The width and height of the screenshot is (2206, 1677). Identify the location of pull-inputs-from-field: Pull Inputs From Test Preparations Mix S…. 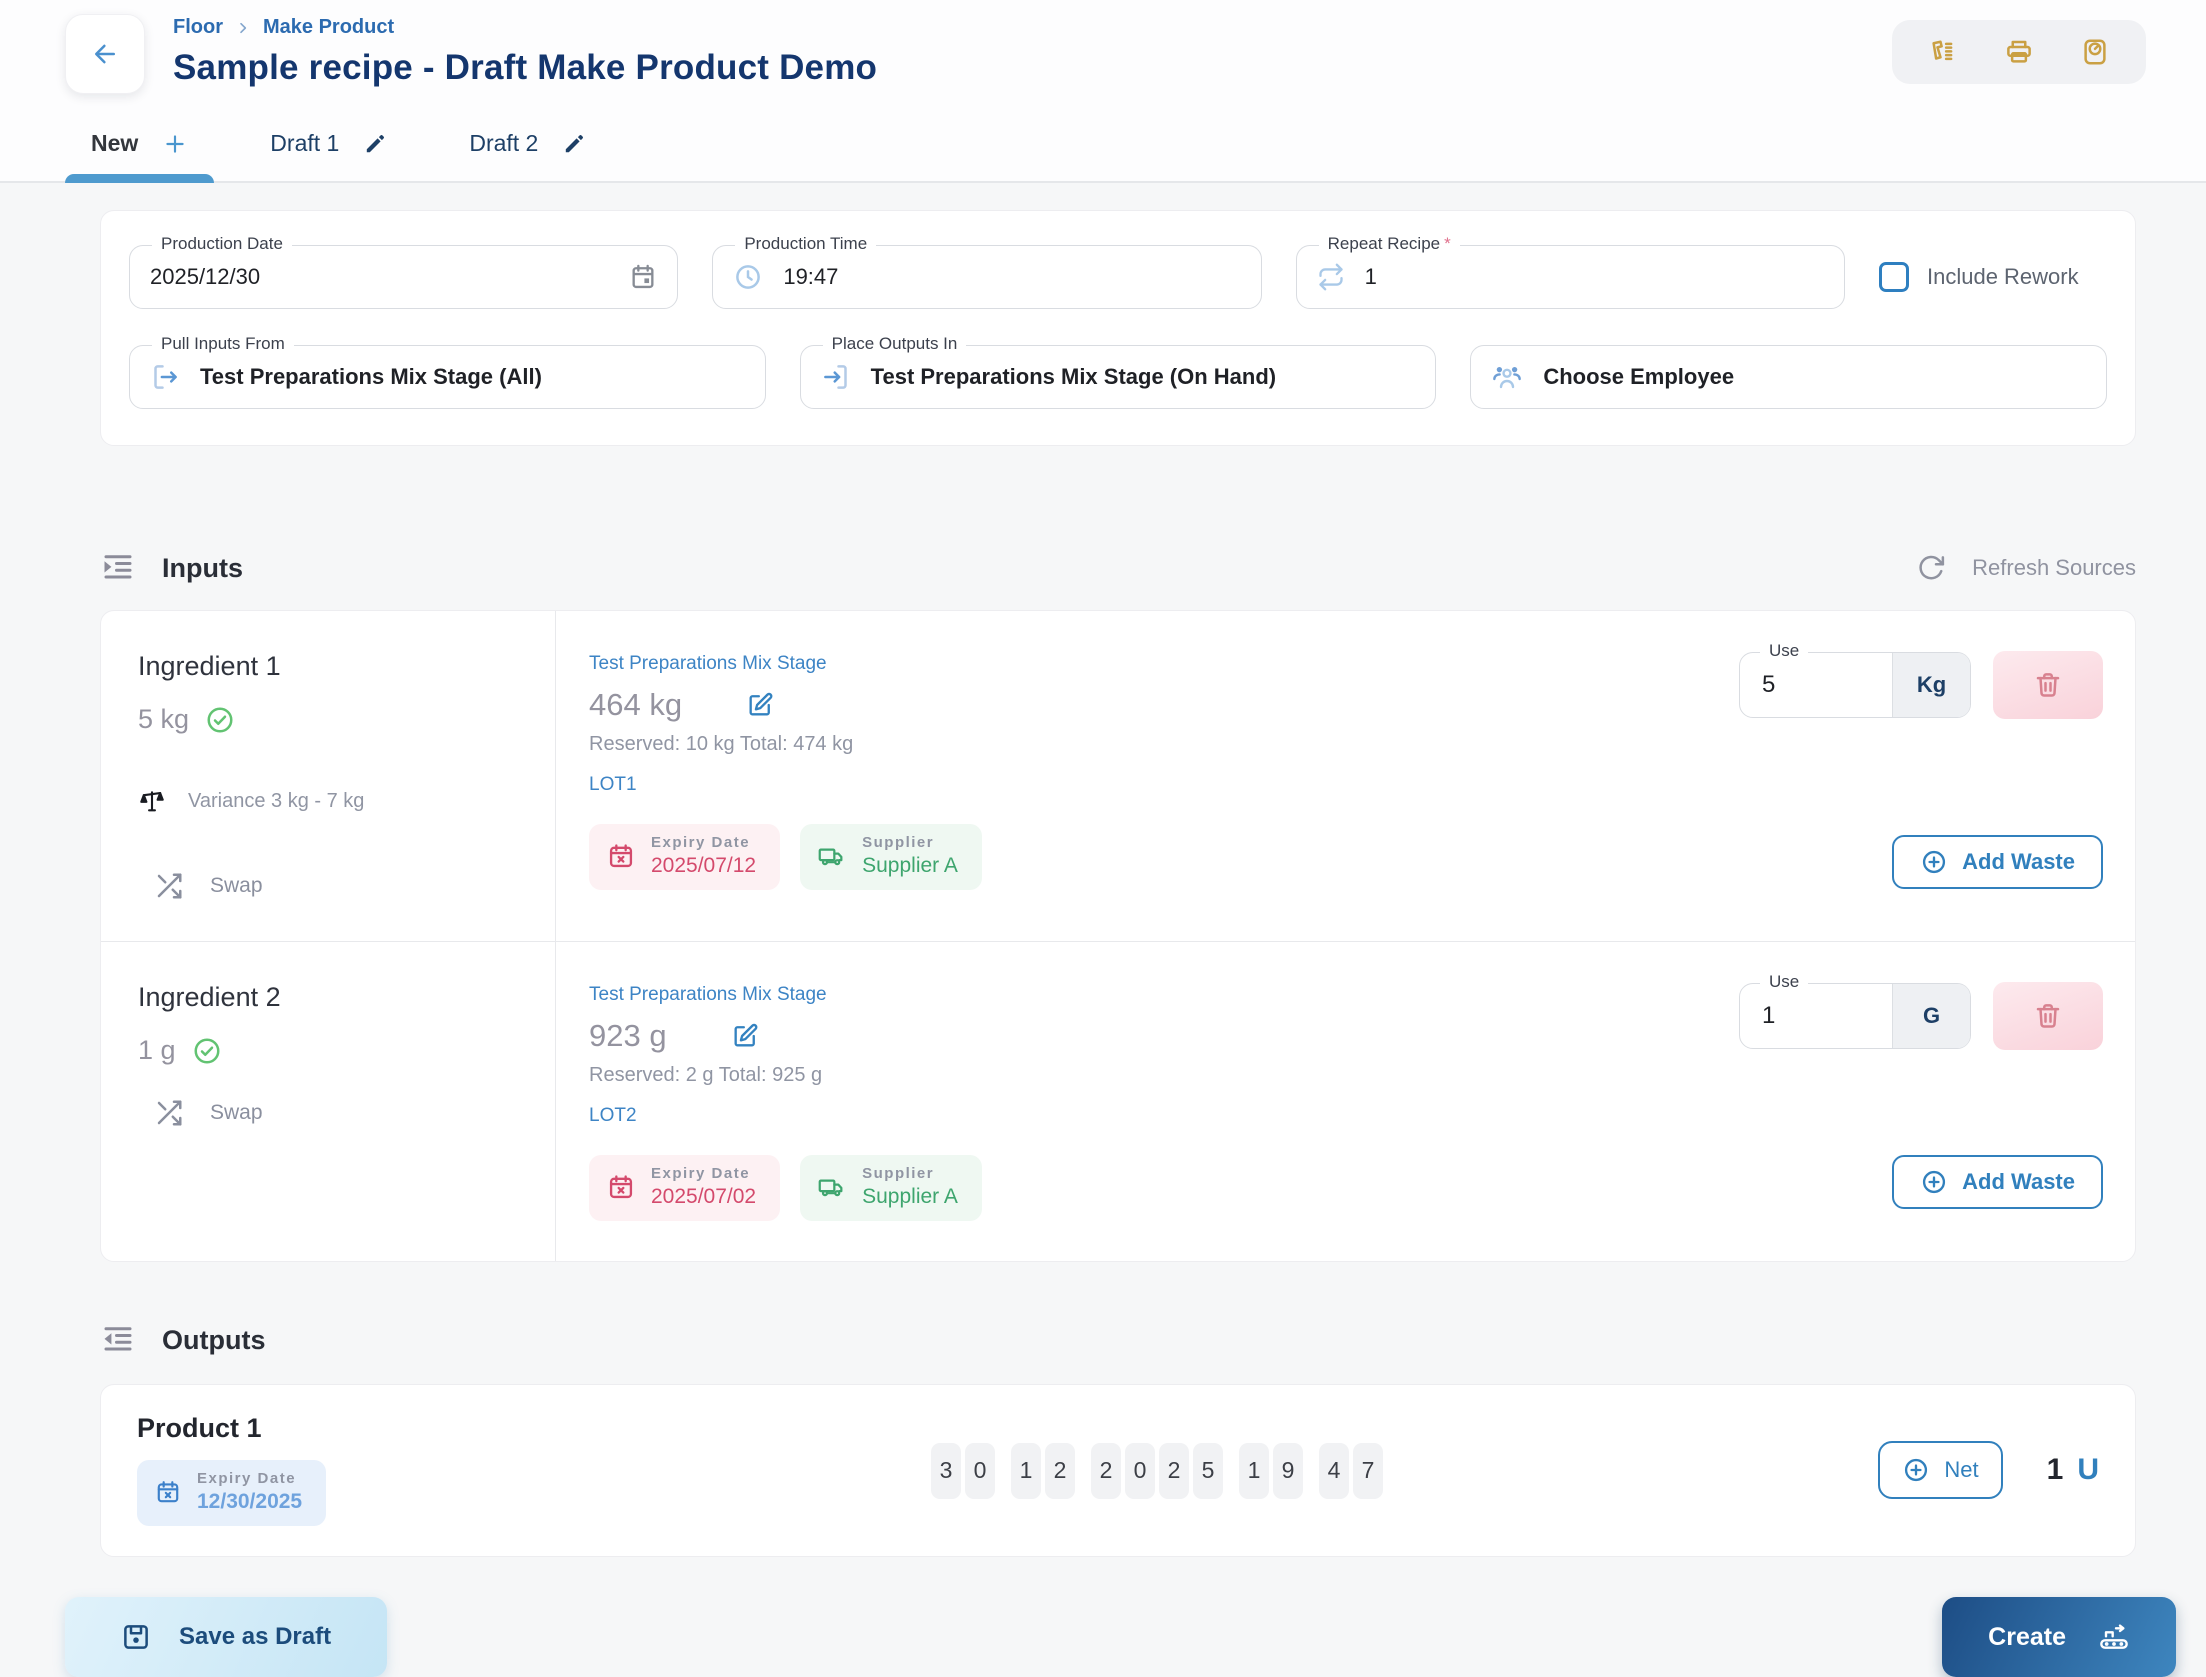
(447, 371).